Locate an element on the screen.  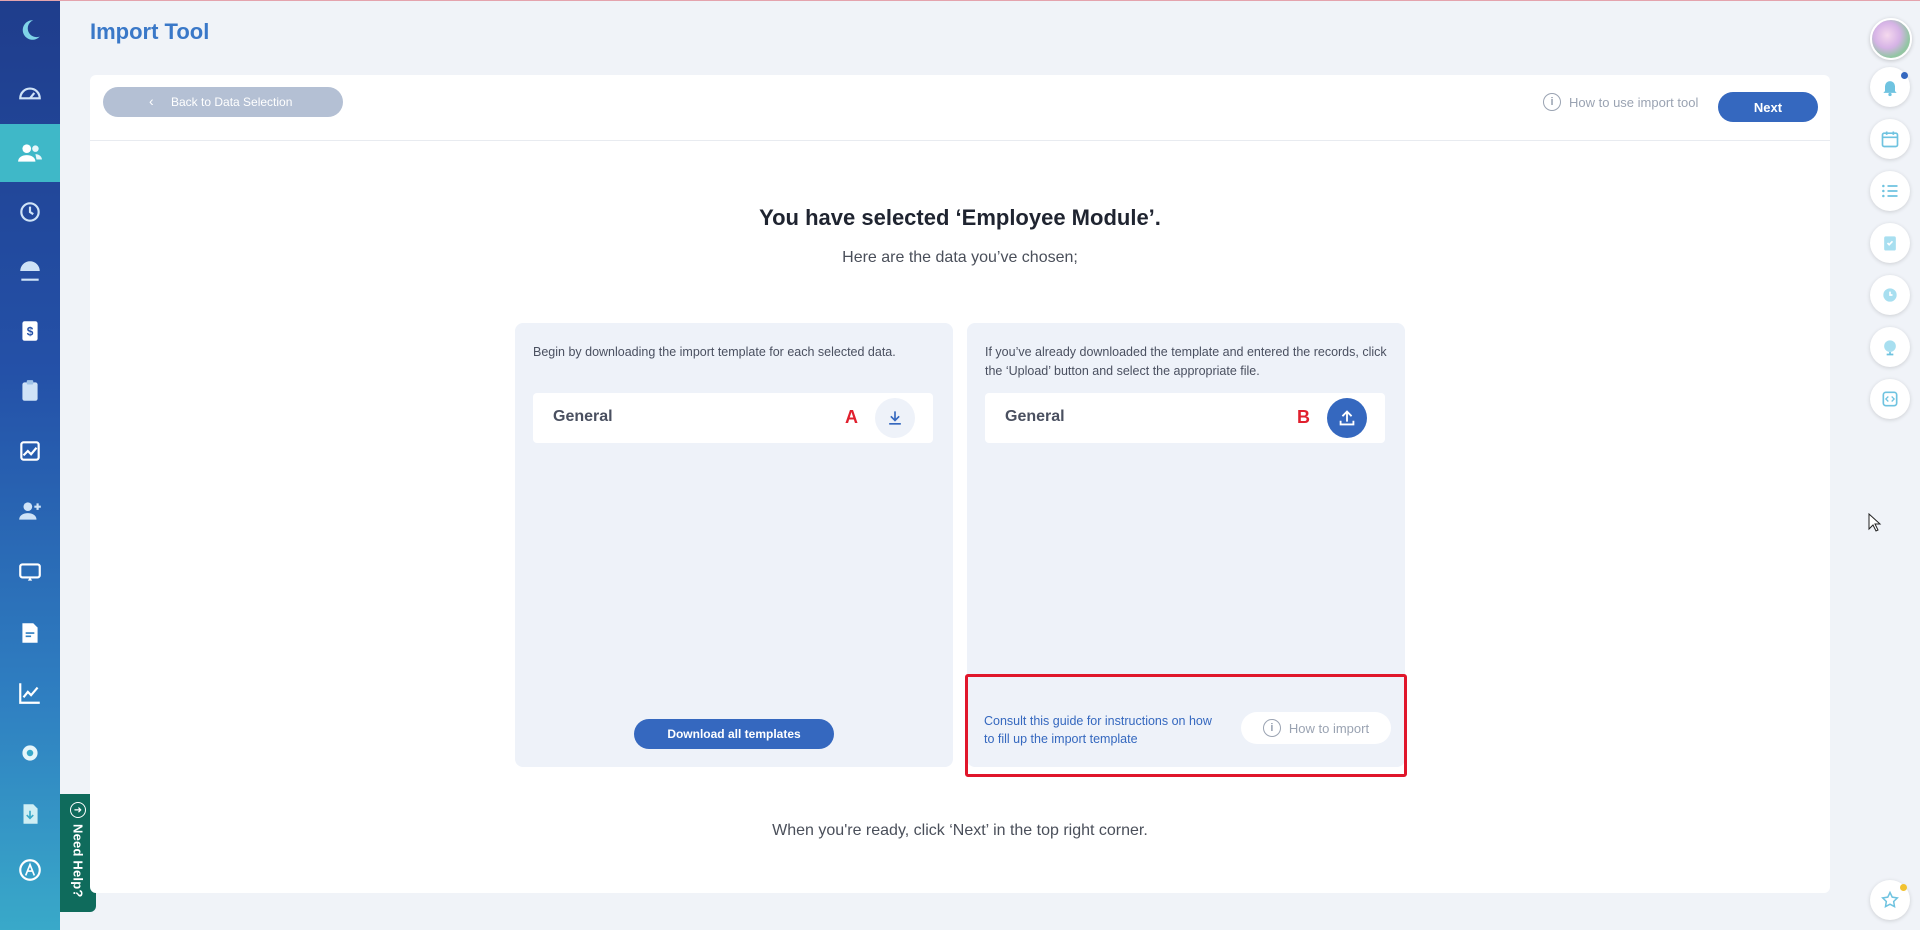
sidebar-item-training is located at coordinates (30, 572).